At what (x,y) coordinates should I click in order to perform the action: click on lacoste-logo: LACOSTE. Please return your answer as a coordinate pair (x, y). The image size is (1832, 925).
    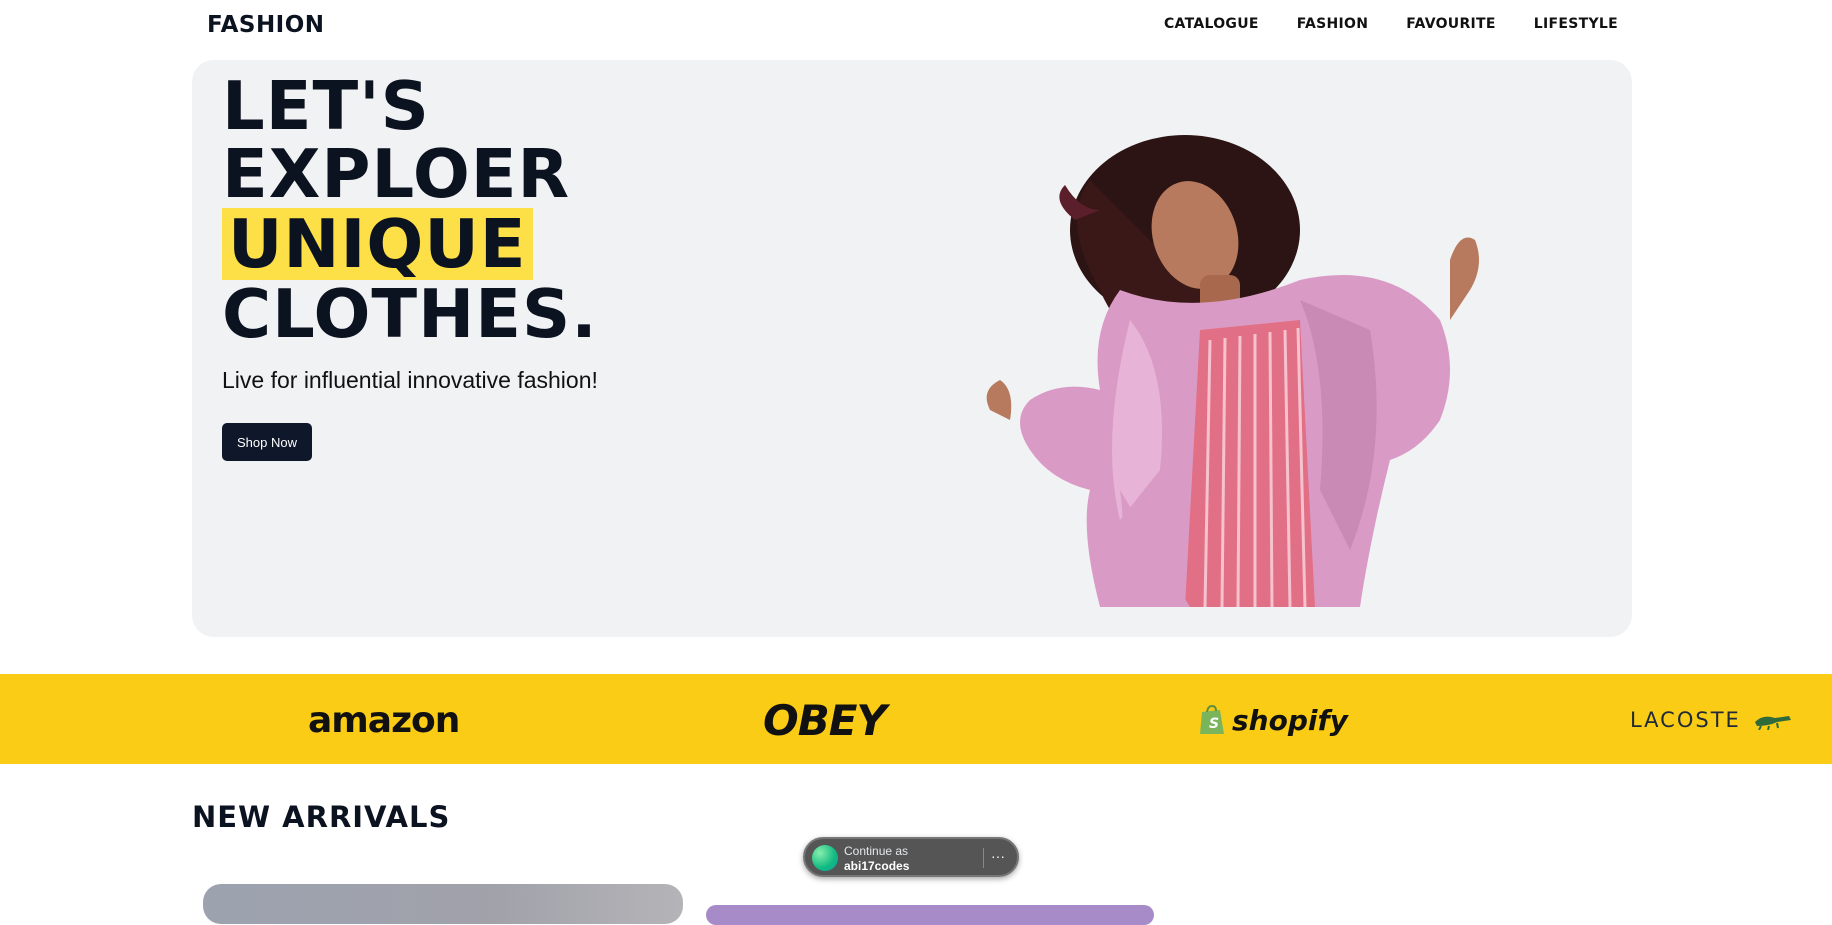
    Looking at the image, I should click on (1711, 720).